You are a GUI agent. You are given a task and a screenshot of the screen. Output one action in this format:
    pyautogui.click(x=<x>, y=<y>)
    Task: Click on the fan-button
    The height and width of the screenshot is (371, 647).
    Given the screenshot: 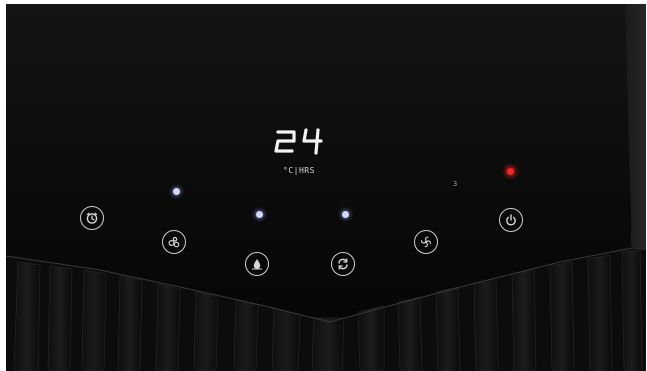 What is the action you would take?
    pyautogui.click(x=426, y=242)
    